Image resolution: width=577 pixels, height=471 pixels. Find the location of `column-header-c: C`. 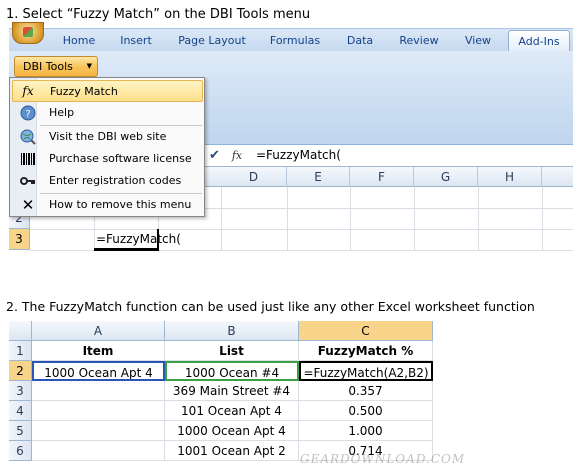

column-header-c: C is located at coordinates (366, 331).